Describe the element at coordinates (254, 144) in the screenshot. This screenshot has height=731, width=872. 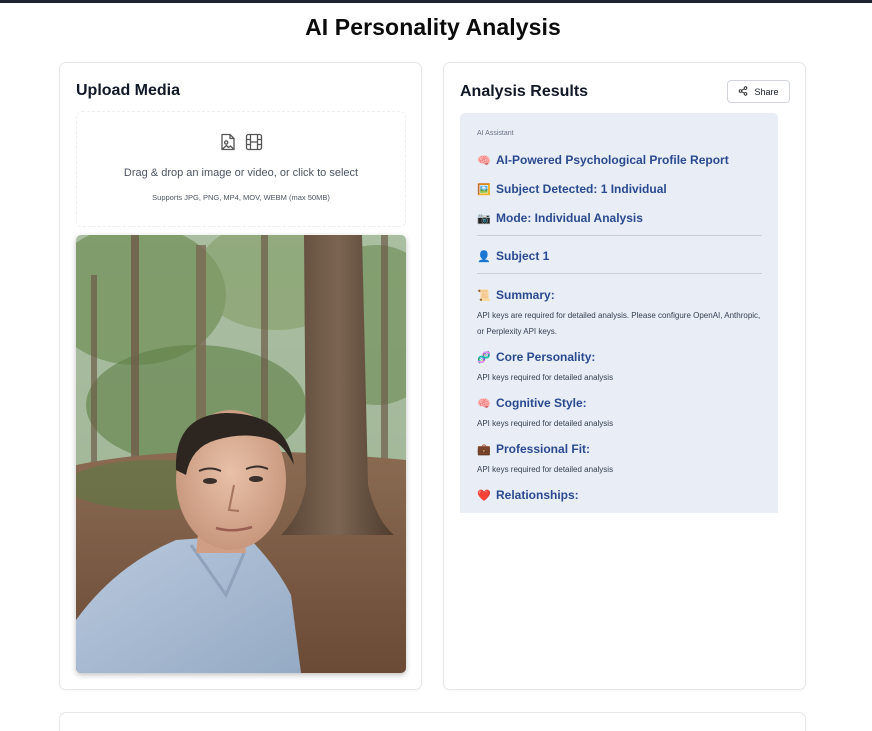
I see `film-icon` at that location.